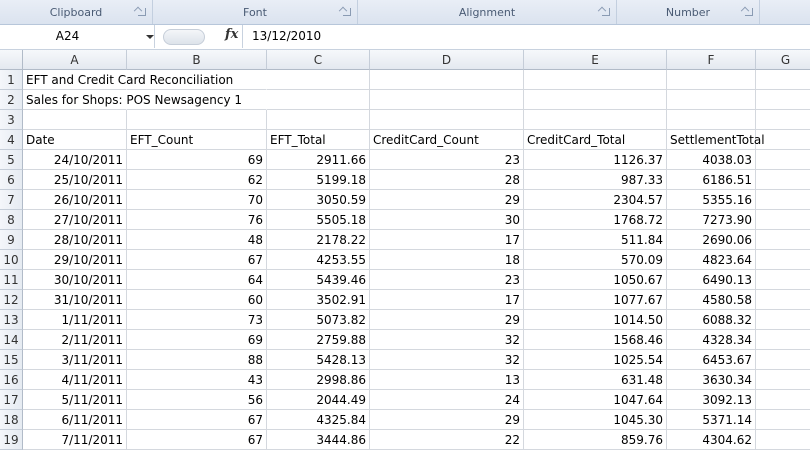  Describe the element at coordinates (184, 37) in the screenshot. I see `resize-grip-icon` at that location.